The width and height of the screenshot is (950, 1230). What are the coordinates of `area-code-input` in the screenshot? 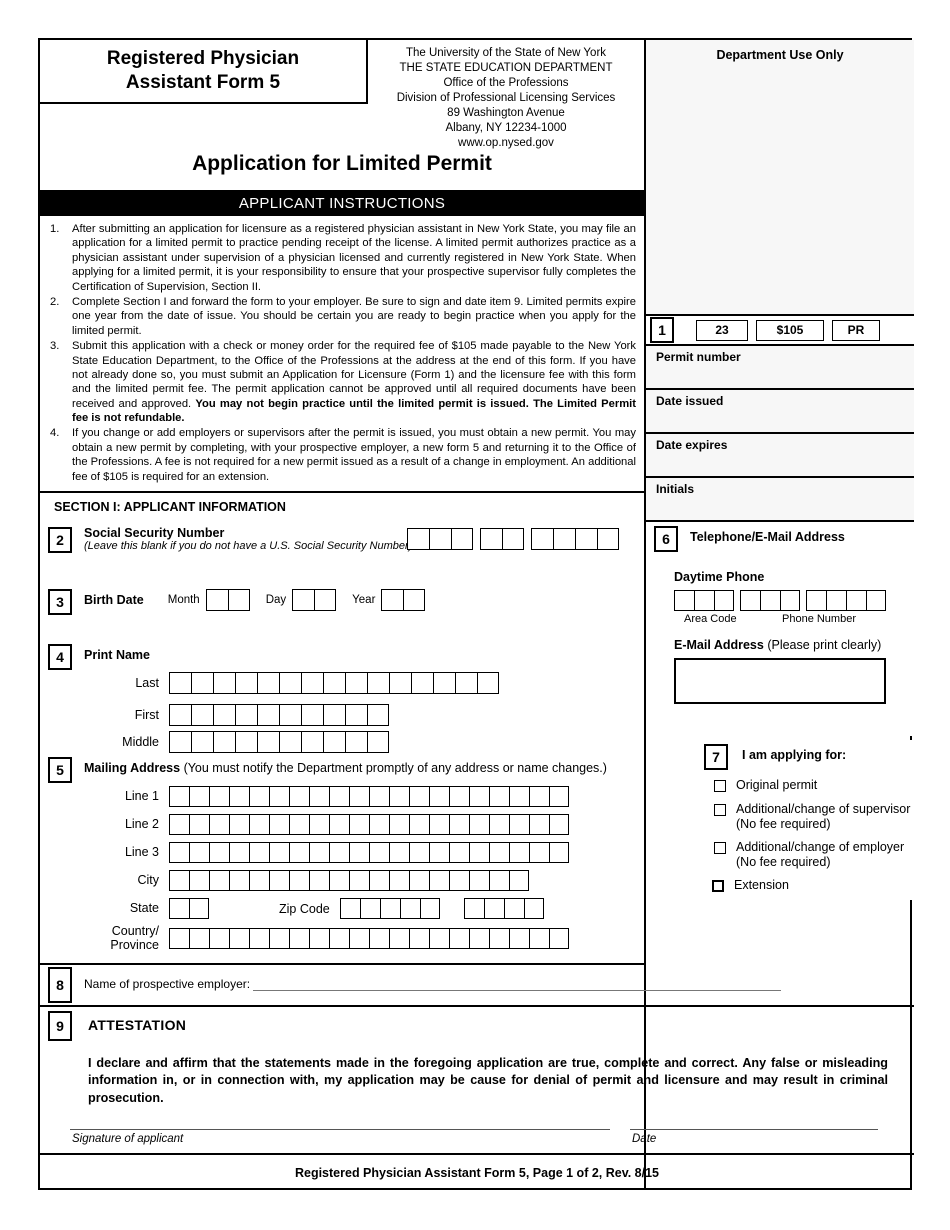 It's located at (704, 600).